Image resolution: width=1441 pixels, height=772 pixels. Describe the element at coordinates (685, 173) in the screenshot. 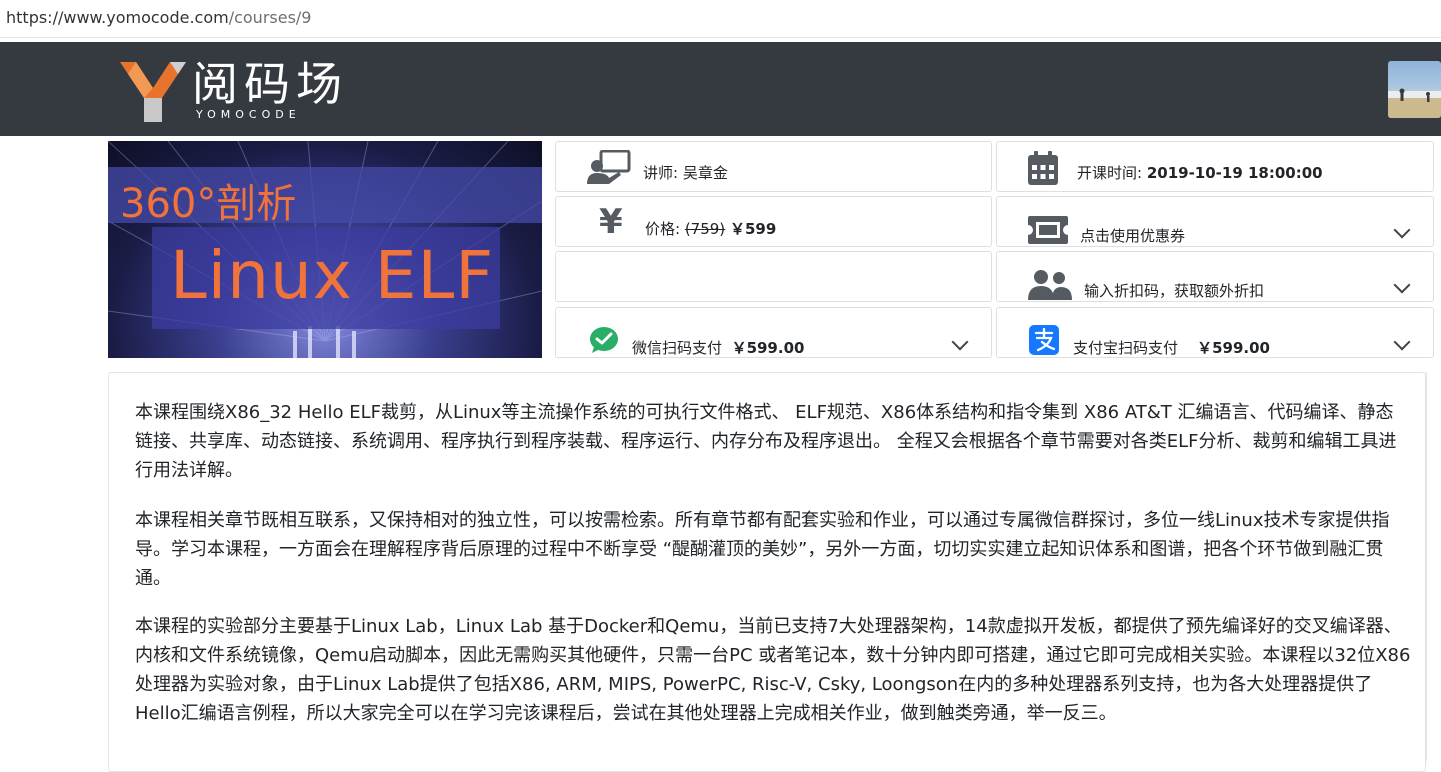

I see `teacher-label: 讲师: 吴章金` at that location.